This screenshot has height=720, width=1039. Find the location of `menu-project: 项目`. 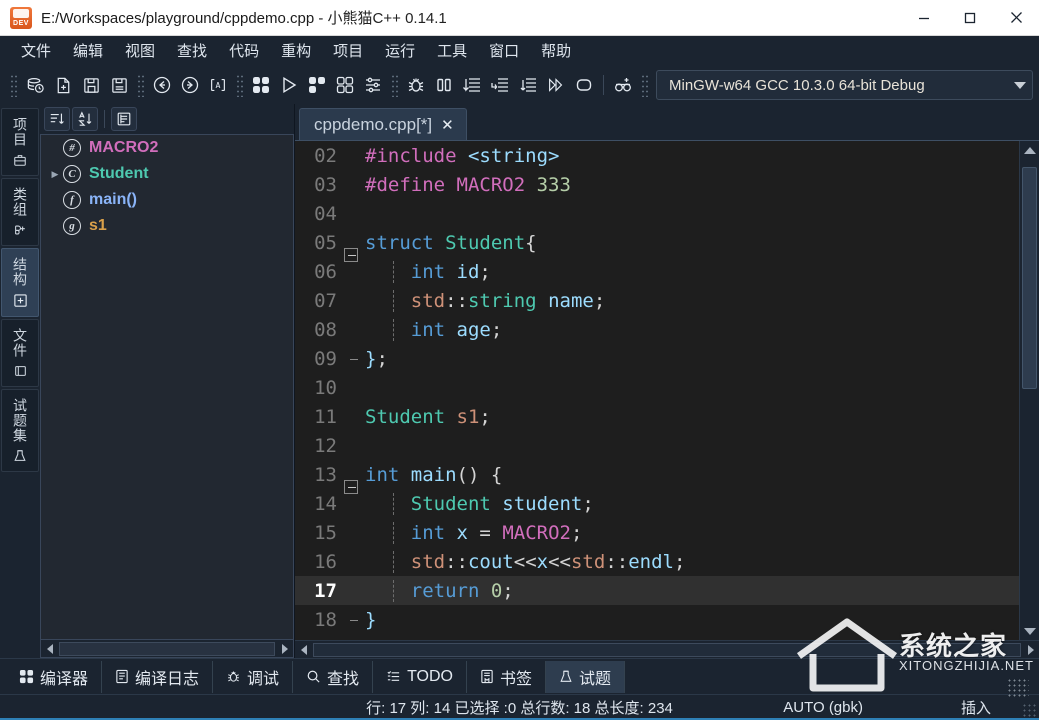

menu-project: 项目 is located at coordinates (348, 50).